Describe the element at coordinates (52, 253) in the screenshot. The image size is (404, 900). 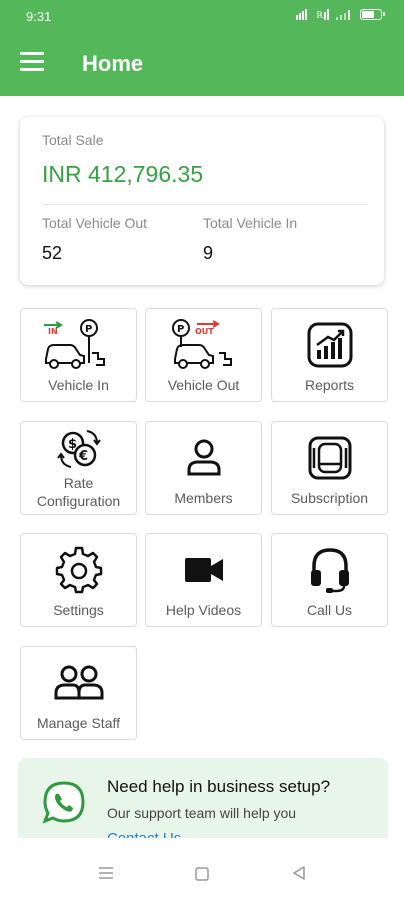
I see `vehicle-out-value: 52` at that location.